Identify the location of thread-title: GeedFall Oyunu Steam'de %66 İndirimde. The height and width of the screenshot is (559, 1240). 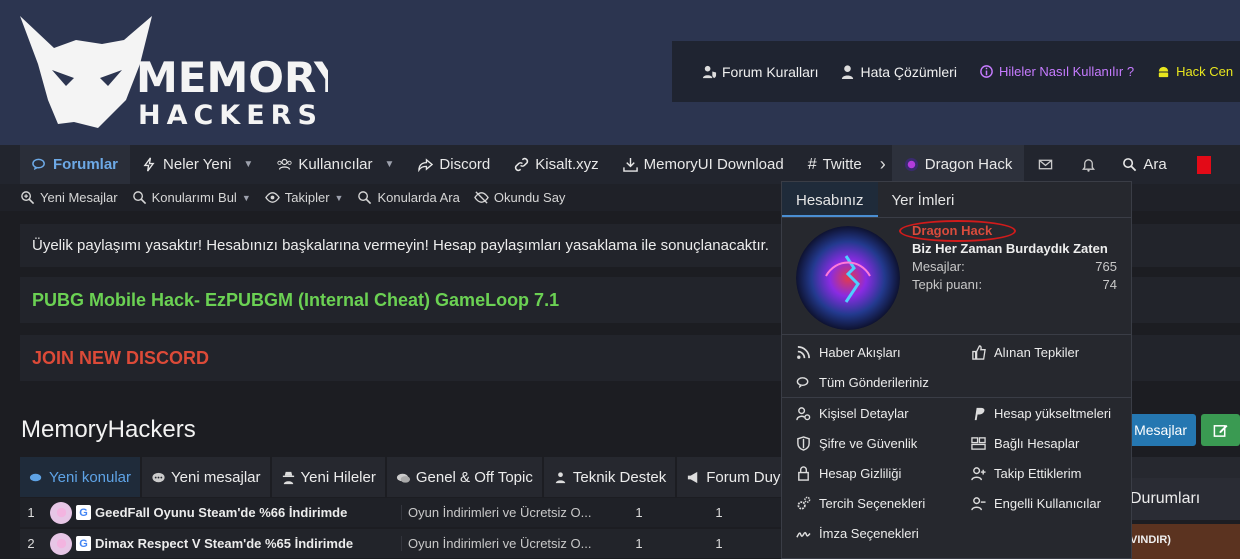
(246, 512).